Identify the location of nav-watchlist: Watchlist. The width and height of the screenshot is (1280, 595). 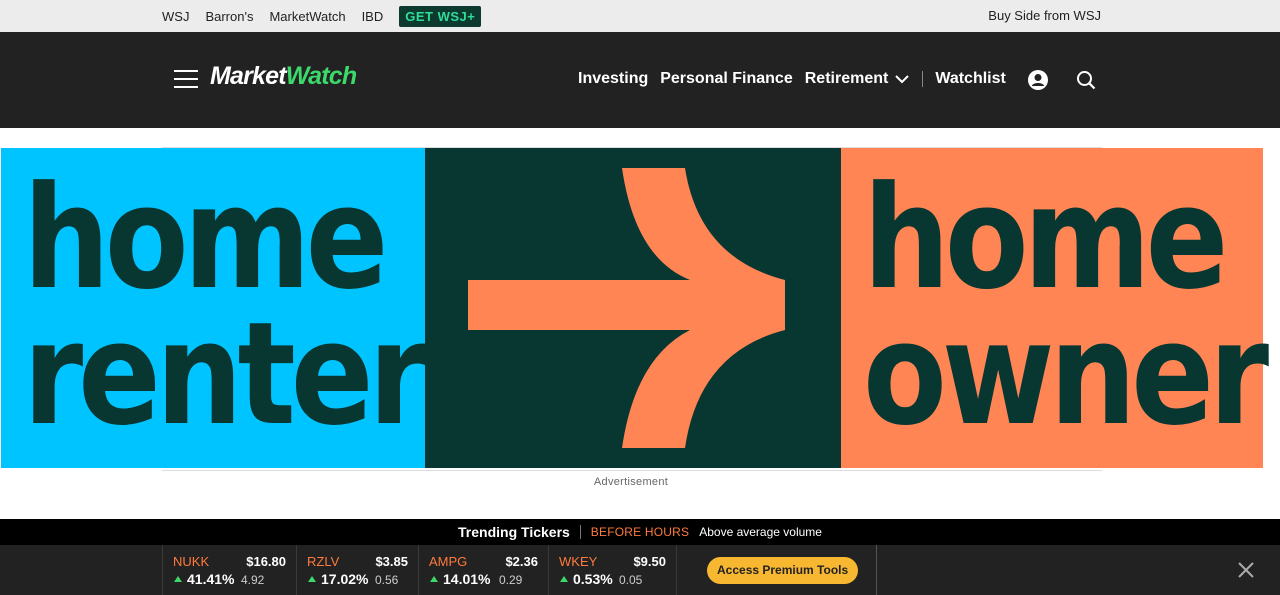
(970, 79).